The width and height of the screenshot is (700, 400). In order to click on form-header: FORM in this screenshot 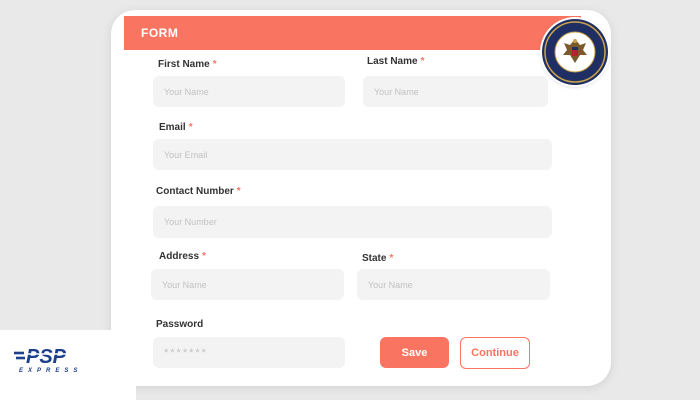, I will do `click(352, 33)`.